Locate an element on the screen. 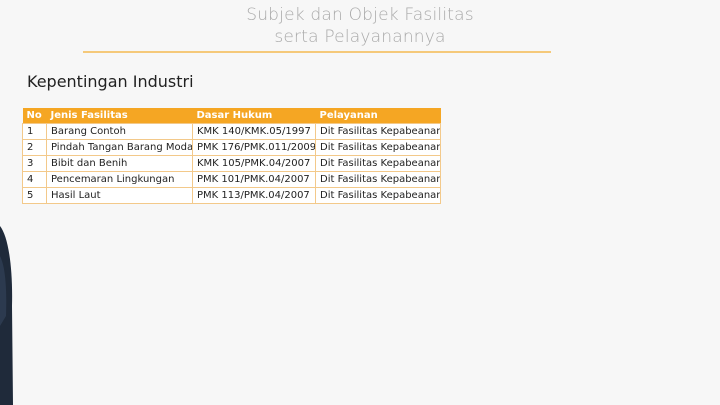 This screenshot has width=720, height=405. section-heading: Kepentingan Industri is located at coordinates (110, 81).